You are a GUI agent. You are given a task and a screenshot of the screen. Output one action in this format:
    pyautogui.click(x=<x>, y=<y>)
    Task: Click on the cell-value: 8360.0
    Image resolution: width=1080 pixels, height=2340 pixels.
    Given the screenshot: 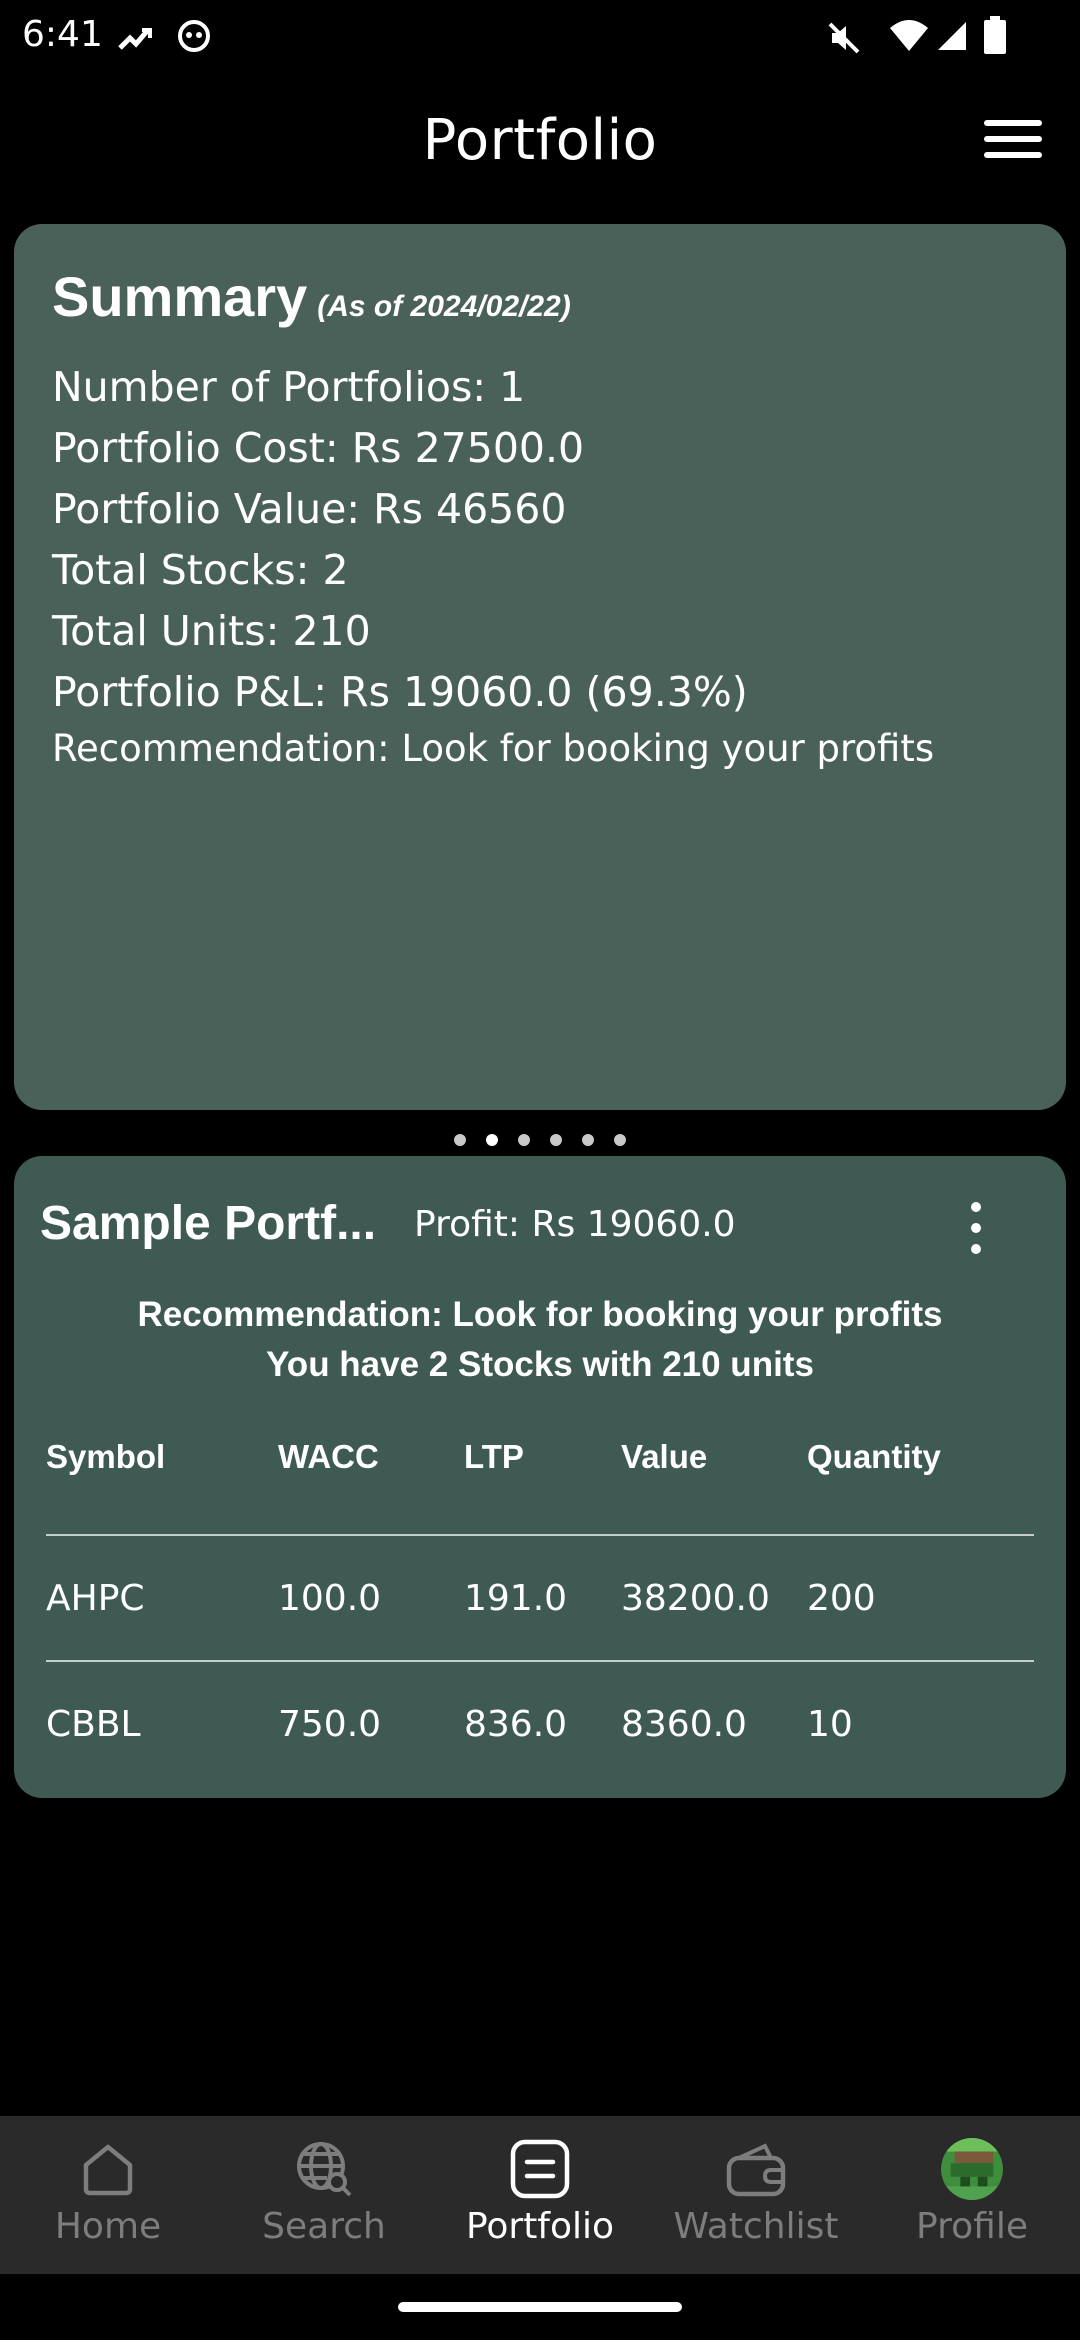 What is the action you would take?
    pyautogui.click(x=684, y=1724)
    